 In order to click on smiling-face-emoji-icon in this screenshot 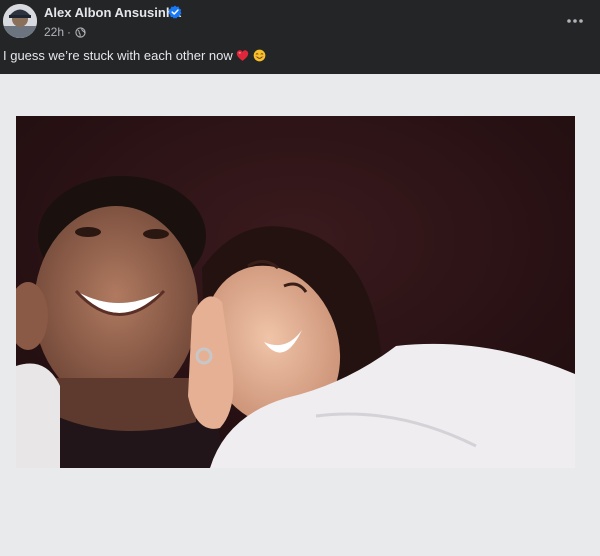, I will do `click(259, 55)`.